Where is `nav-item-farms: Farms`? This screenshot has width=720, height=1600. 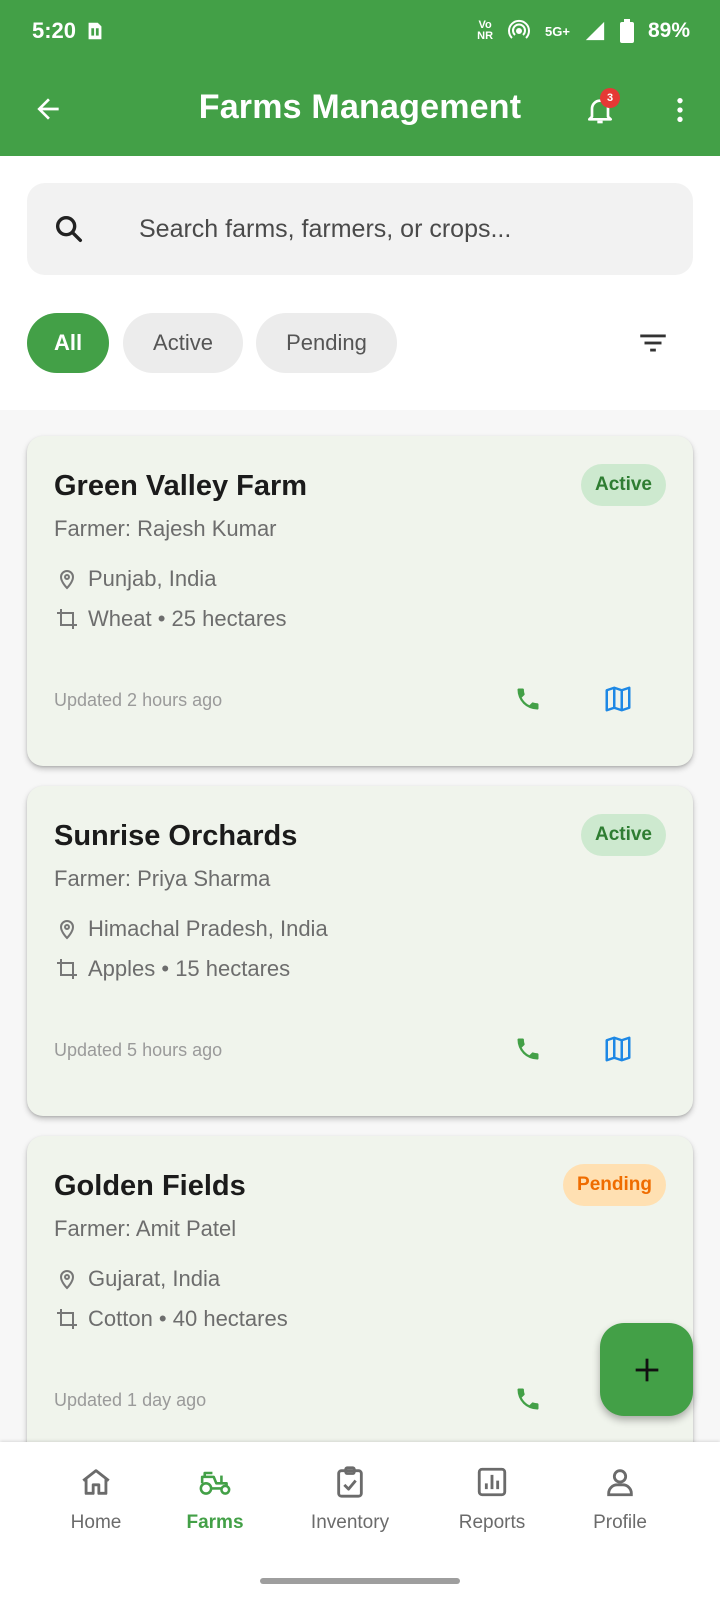
nav-item-farms: Farms is located at coordinates (215, 1509).